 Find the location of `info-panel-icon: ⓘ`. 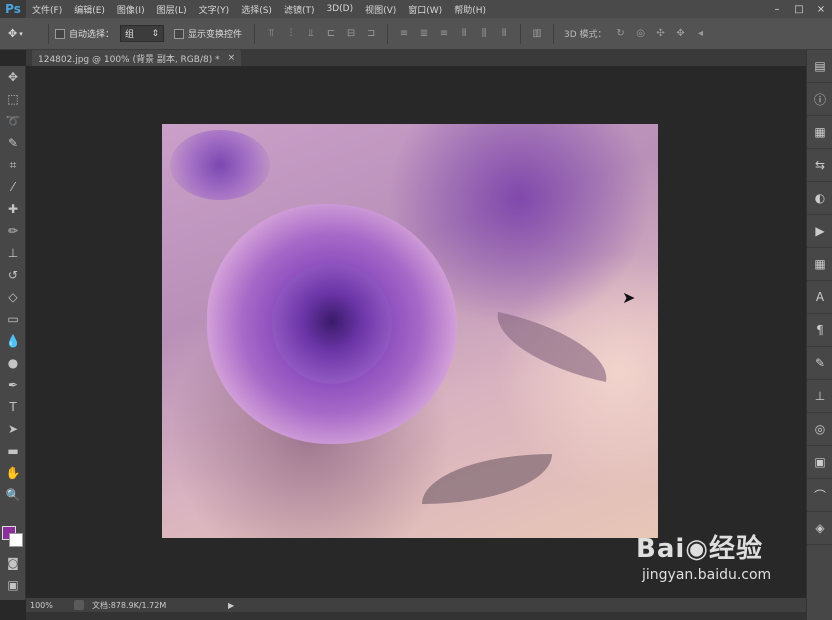

info-panel-icon: ⓘ is located at coordinates (819, 99).